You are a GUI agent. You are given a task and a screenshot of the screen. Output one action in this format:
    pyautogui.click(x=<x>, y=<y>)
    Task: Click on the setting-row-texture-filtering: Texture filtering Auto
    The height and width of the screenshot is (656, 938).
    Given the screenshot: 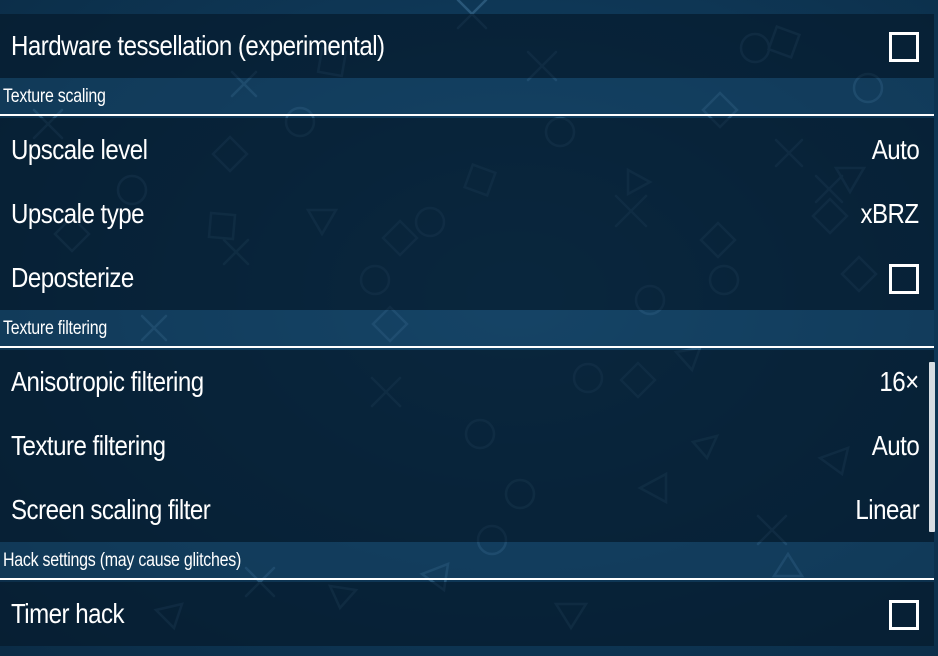 What is the action you would take?
    pyautogui.click(x=467, y=446)
    